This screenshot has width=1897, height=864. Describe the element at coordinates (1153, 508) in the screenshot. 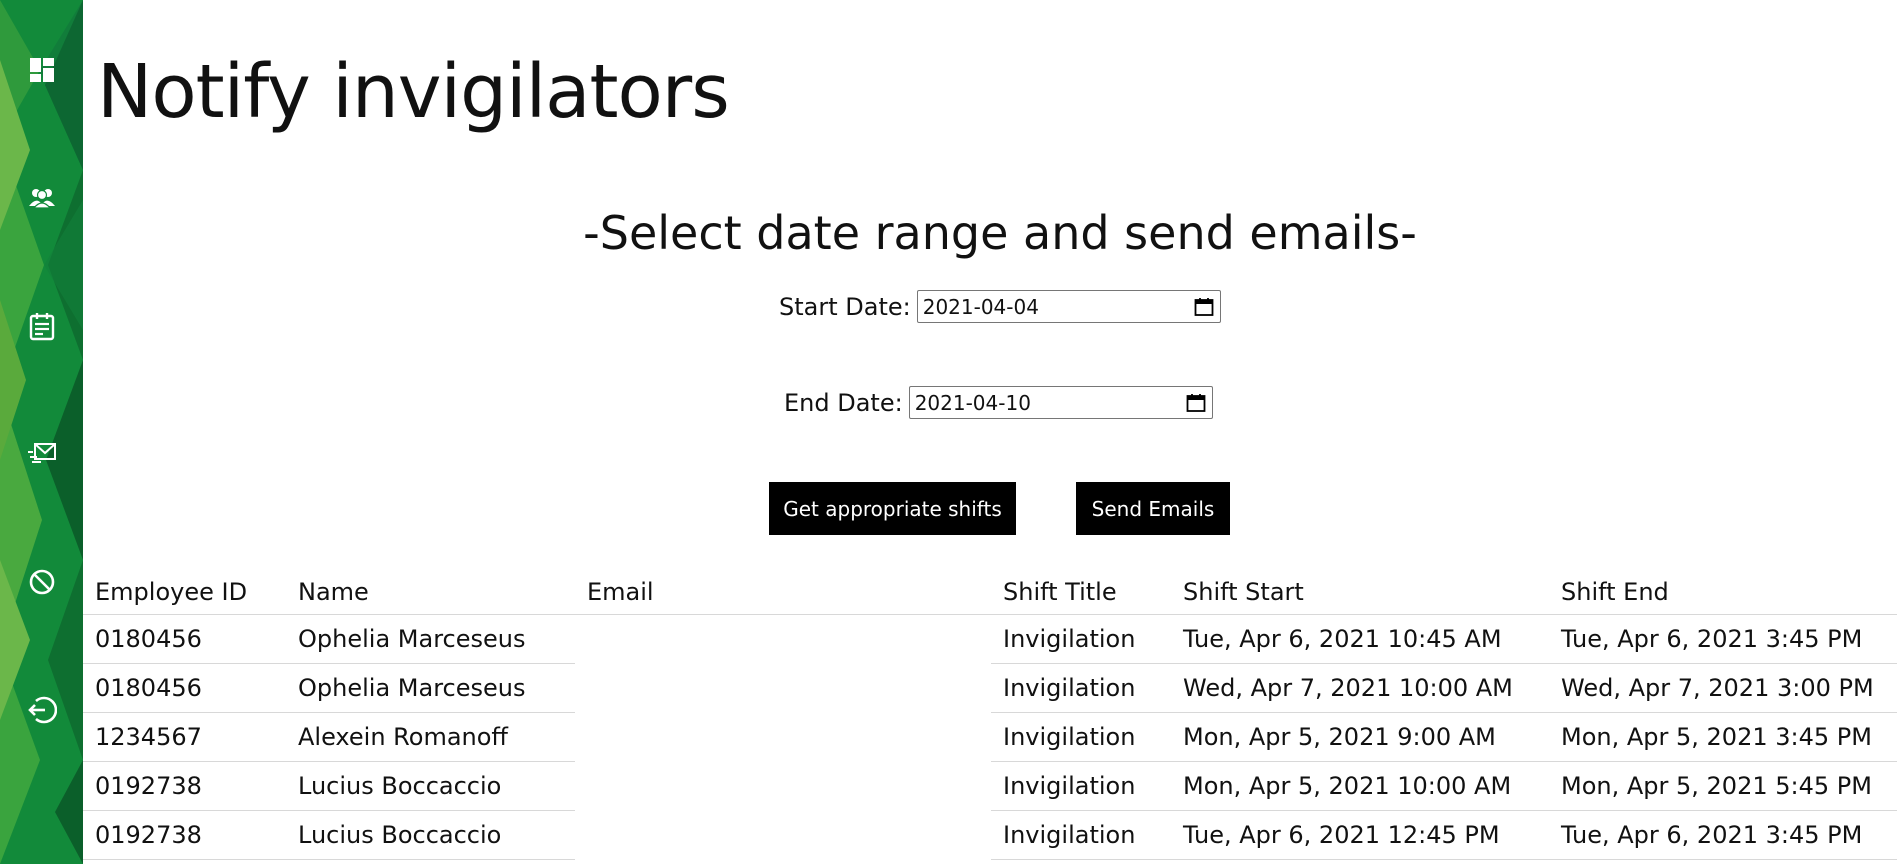

I see `send-emails-button: Send Emails` at that location.